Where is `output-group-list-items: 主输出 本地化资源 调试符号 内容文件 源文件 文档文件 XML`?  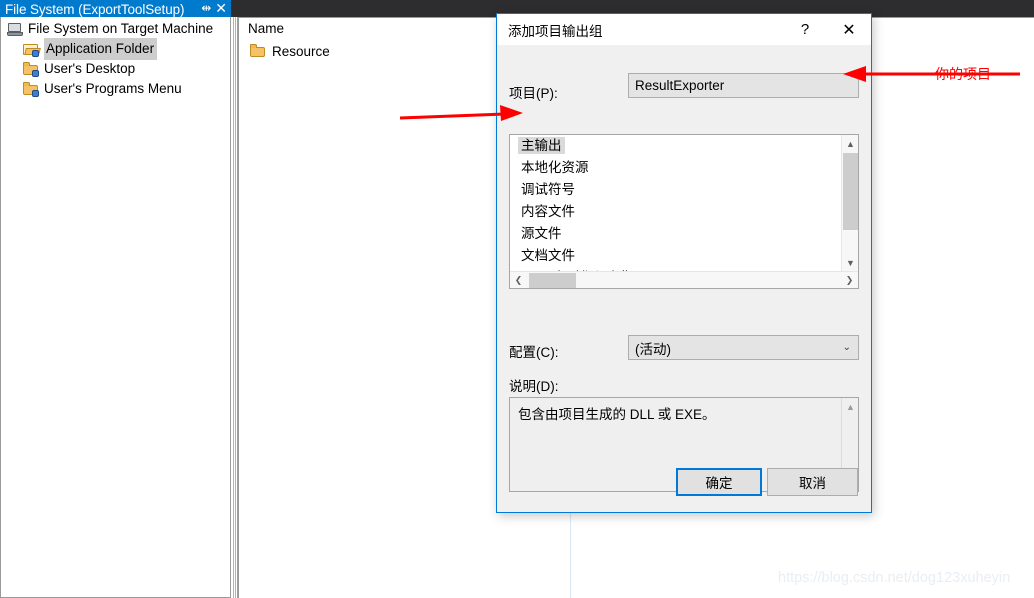 output-group-list-items: 主输出 本地化资源 调试符号 内容文件 源文件 文档文件 XML is located at coordinates (676, 203).